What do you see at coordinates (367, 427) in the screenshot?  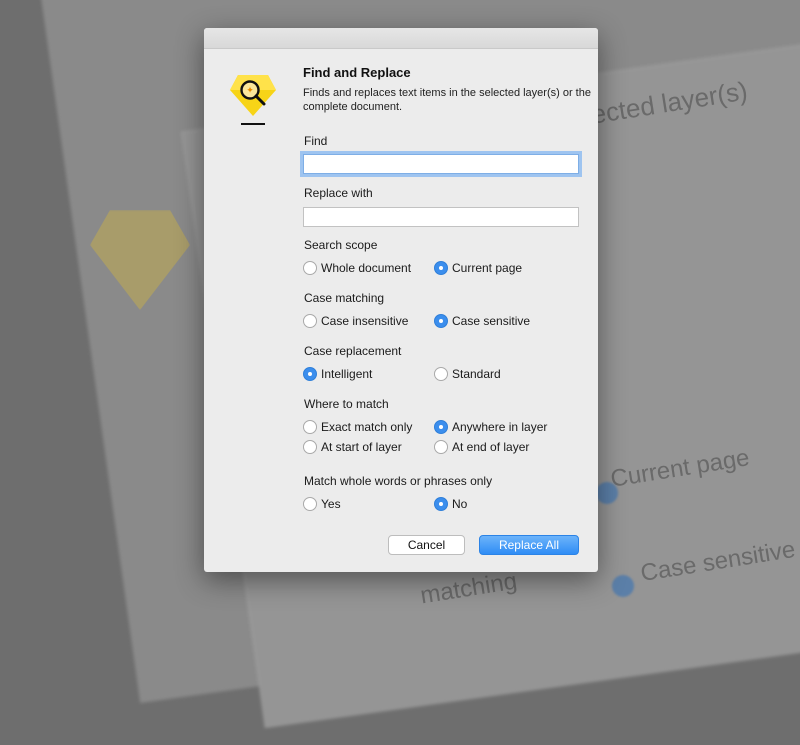 I see `radio-label: Exact match only` at bounding box center [367, 427].